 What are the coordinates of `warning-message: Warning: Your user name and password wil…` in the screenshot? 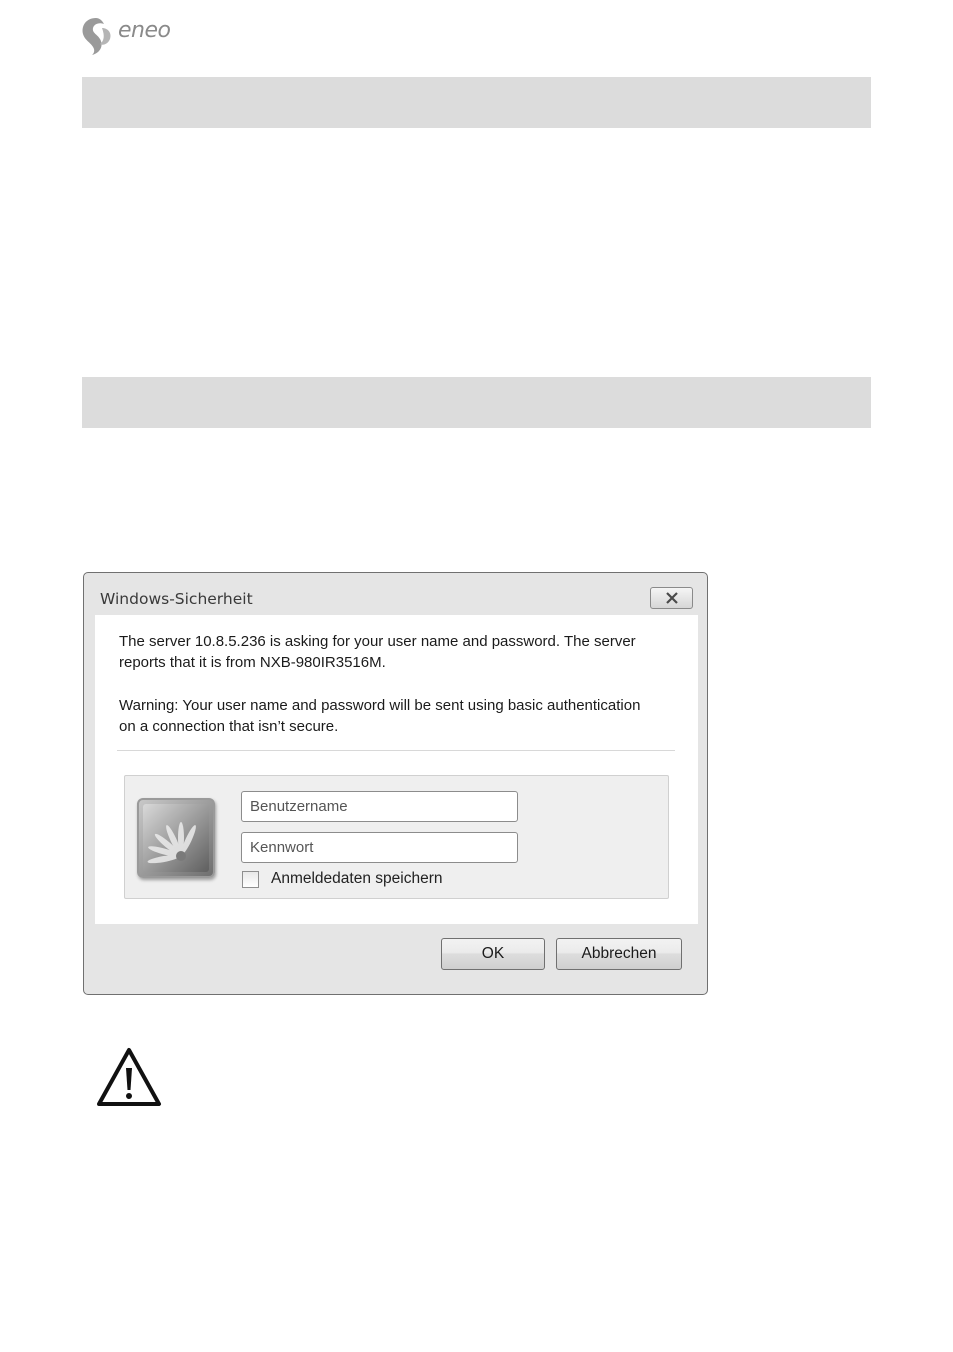 It's located at (380, 716).